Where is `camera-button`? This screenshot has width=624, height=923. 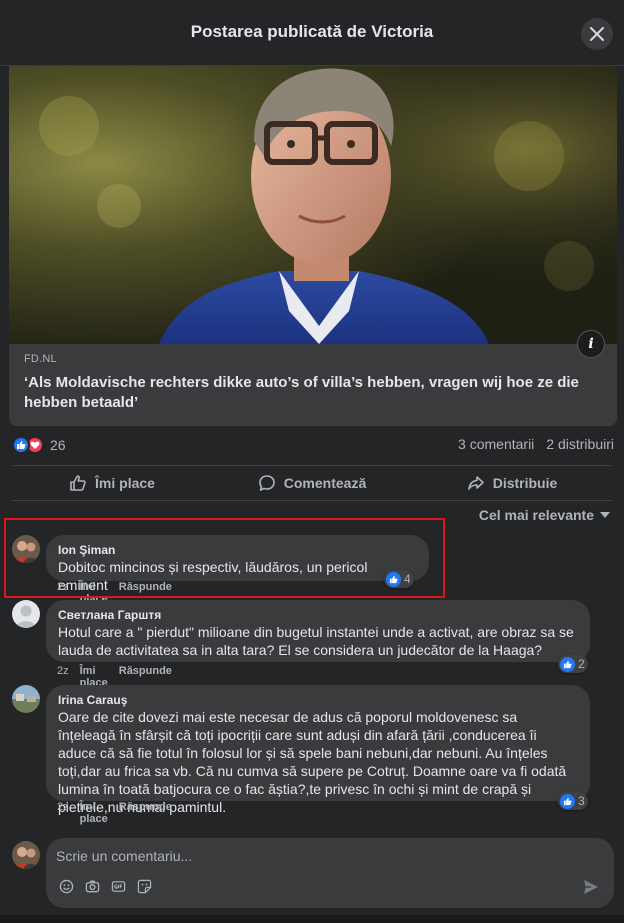 camera-button is located at coordinates (92, 886).